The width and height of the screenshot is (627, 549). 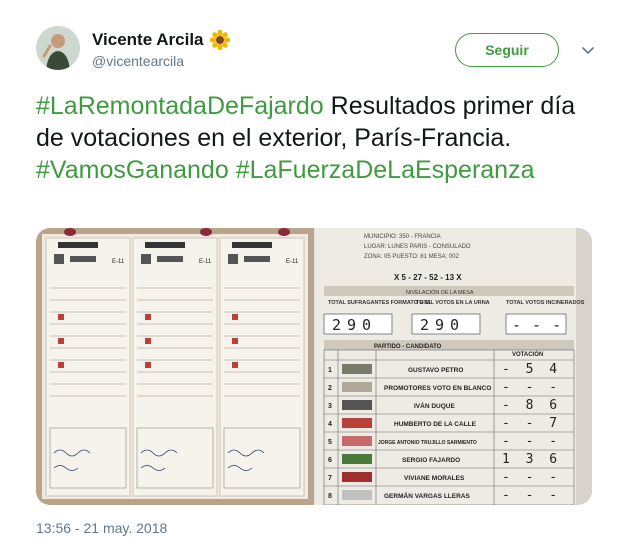 I want to click on candidate-name: PROMOTORES VOTO EN BLANCO, so click(x=437, y=388).